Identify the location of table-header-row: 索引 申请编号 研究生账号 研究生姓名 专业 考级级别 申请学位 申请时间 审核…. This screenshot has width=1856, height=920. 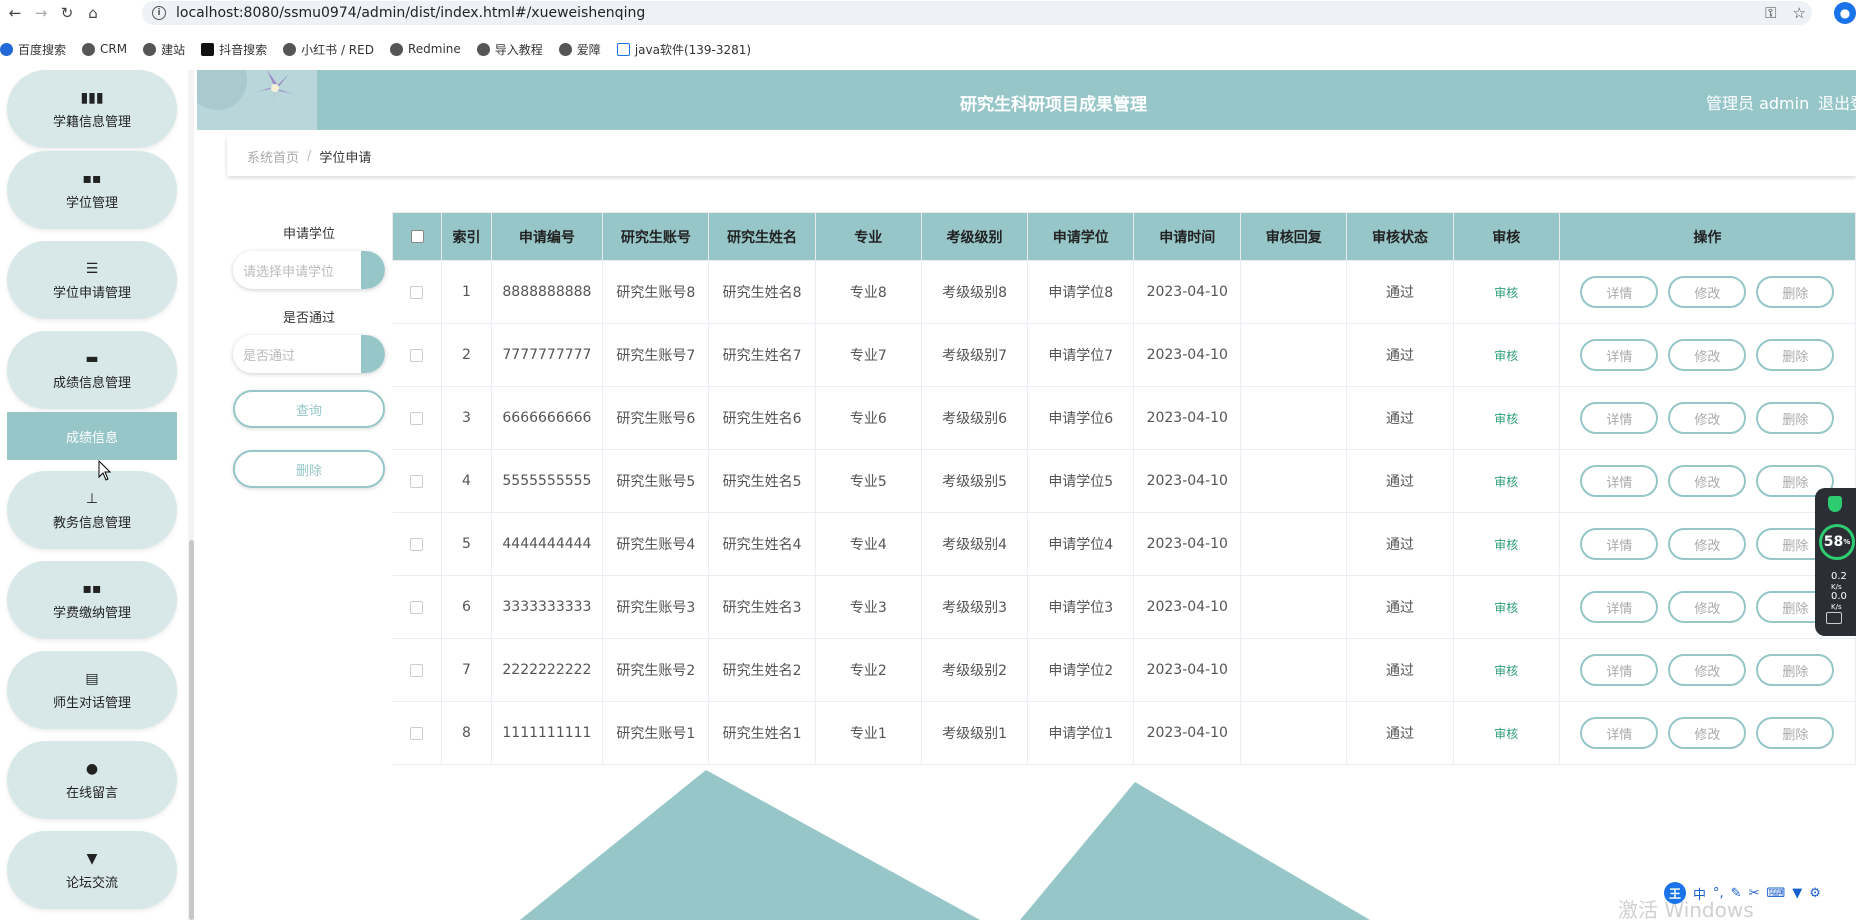
(1123, 236).